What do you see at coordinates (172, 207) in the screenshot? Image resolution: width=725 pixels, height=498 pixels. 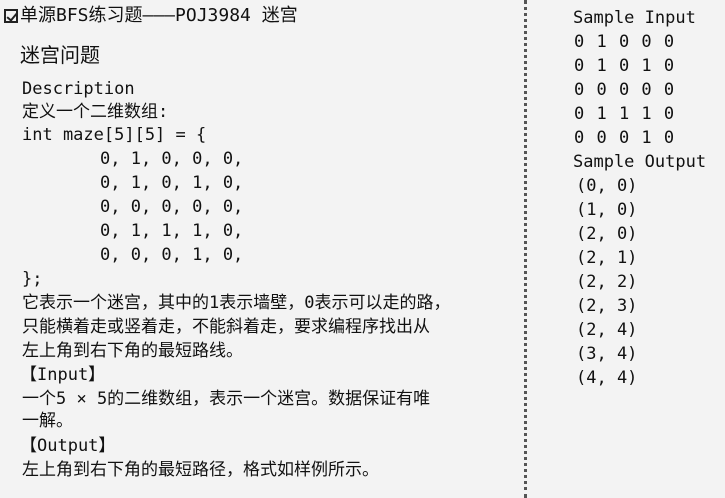 I see `maze-row: 0, 0, 0, 0, 0,` at bounding box center [172, 207].